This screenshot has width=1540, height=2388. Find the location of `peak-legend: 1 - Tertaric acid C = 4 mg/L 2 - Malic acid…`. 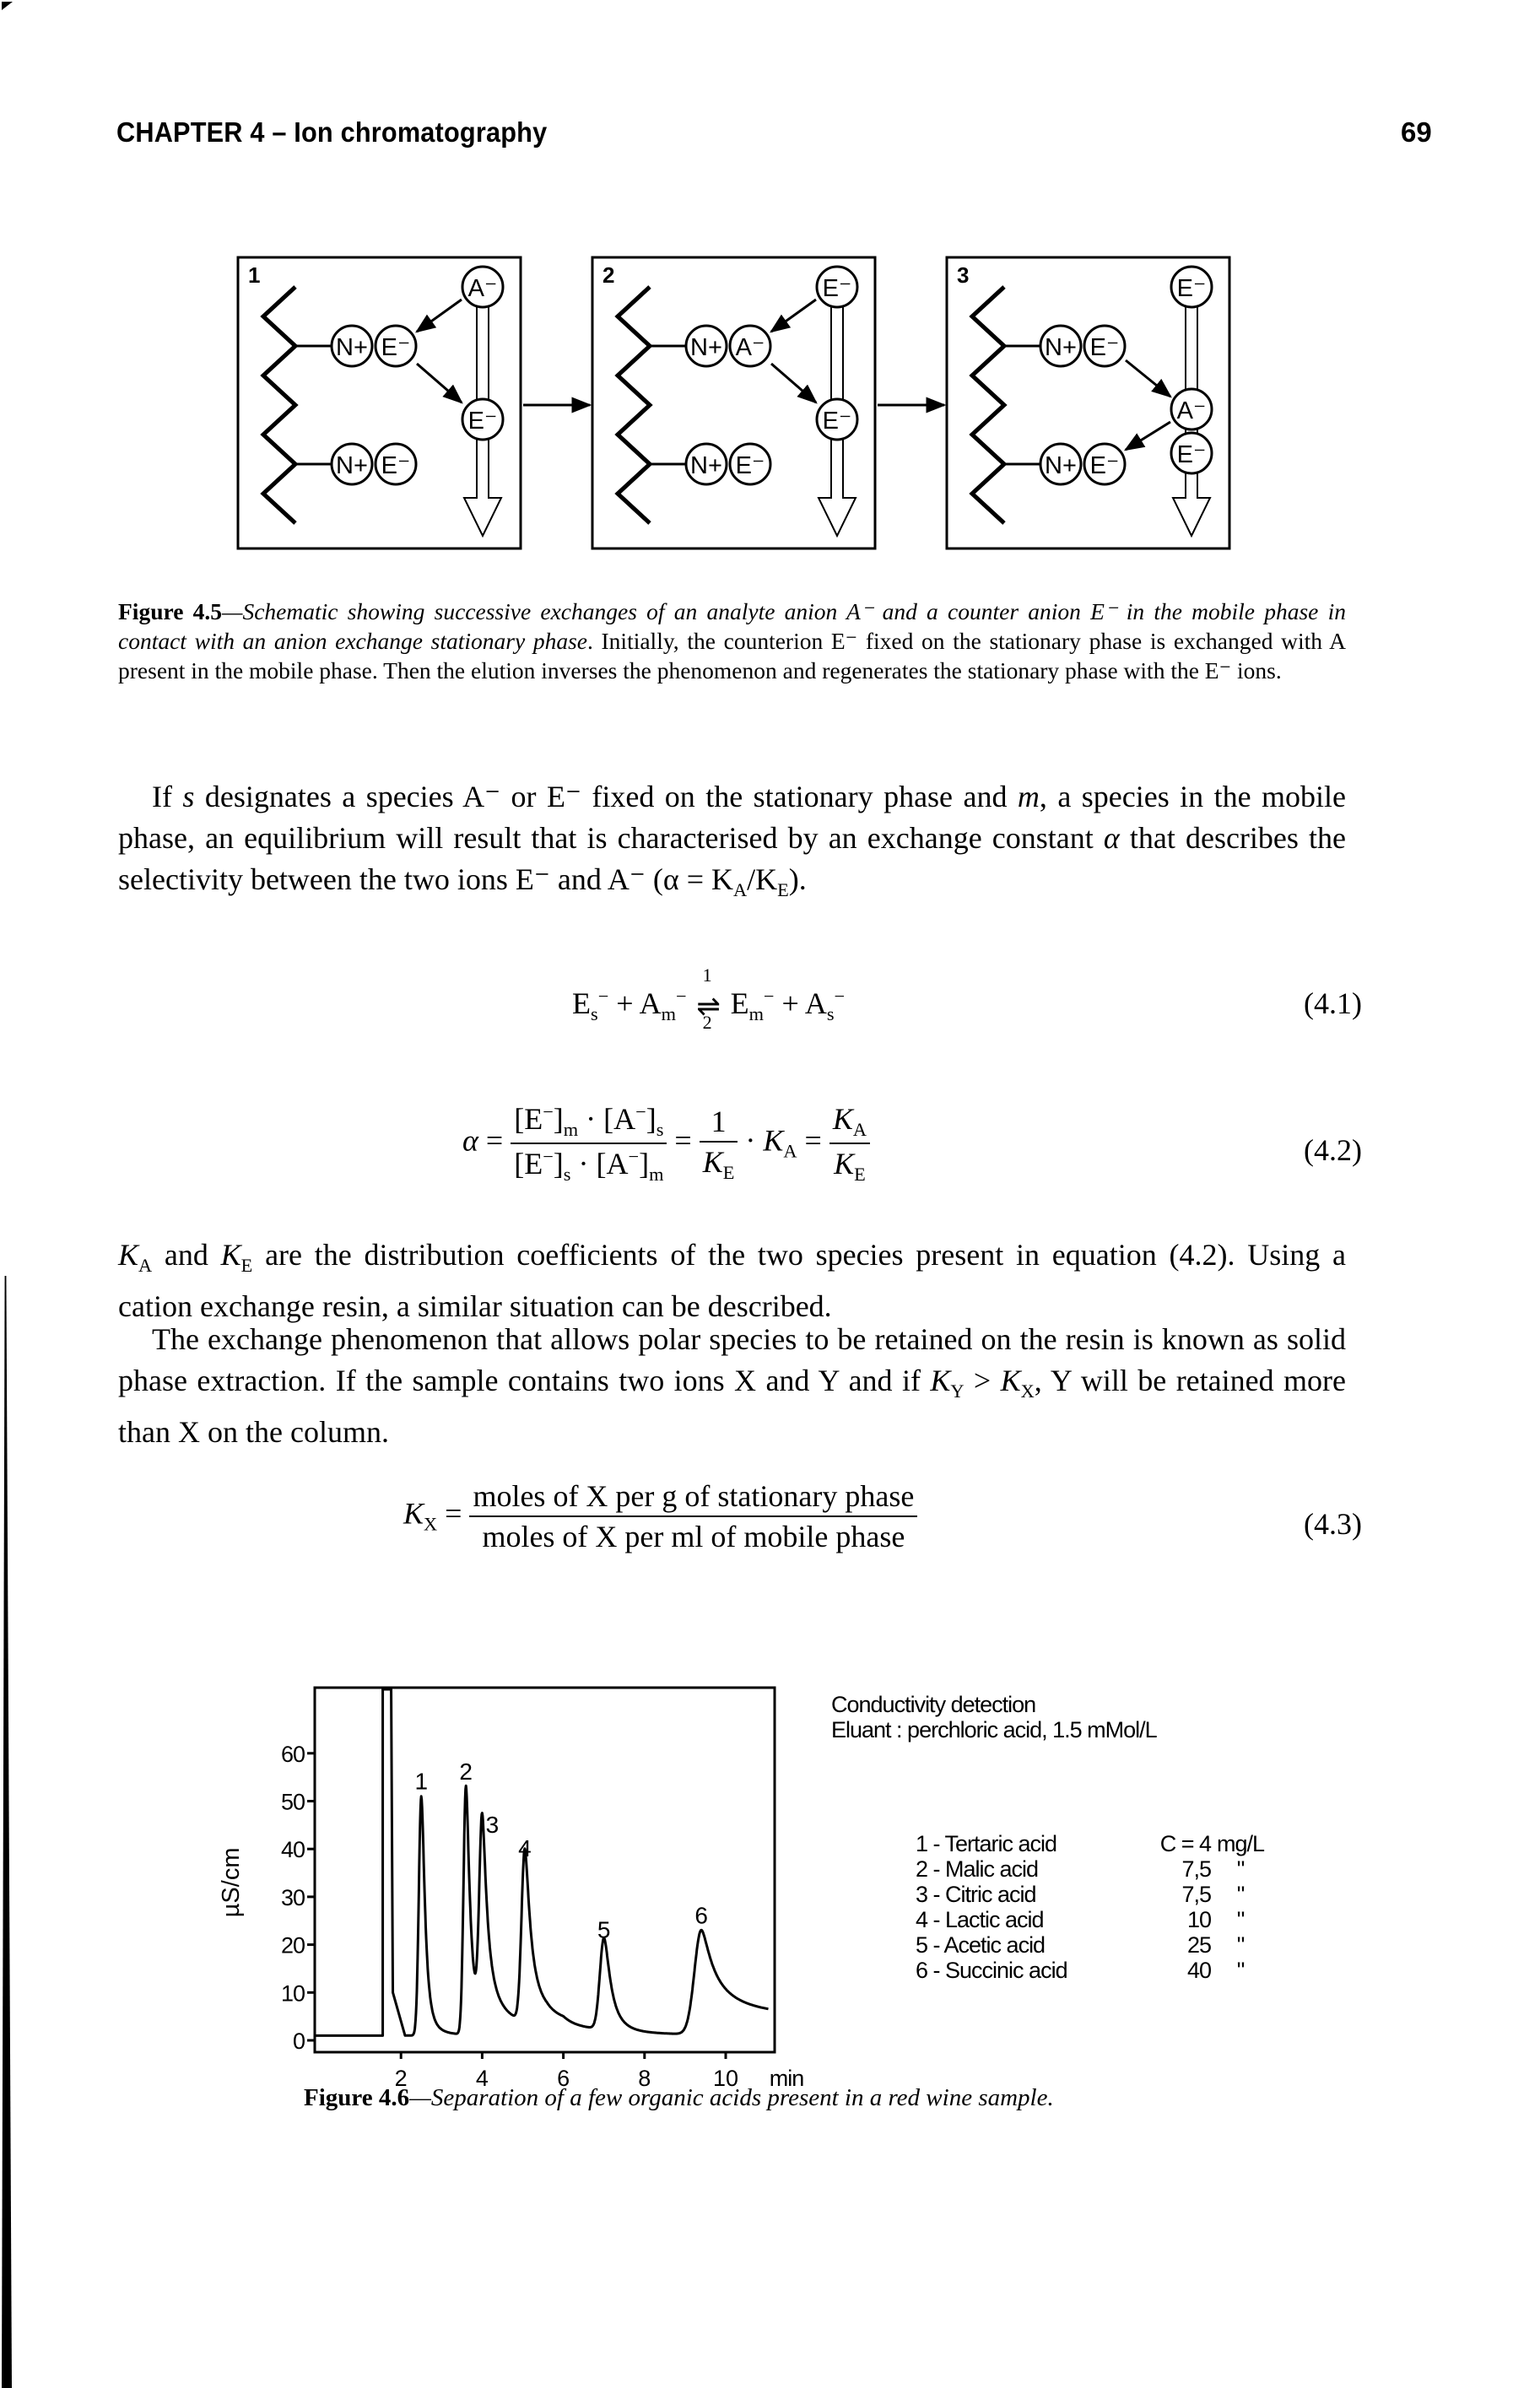

peak-legend: 1 - Tertaric acid C = 4 mg/L 2 - Malic acid… is located at coordinates (1093, 1907).